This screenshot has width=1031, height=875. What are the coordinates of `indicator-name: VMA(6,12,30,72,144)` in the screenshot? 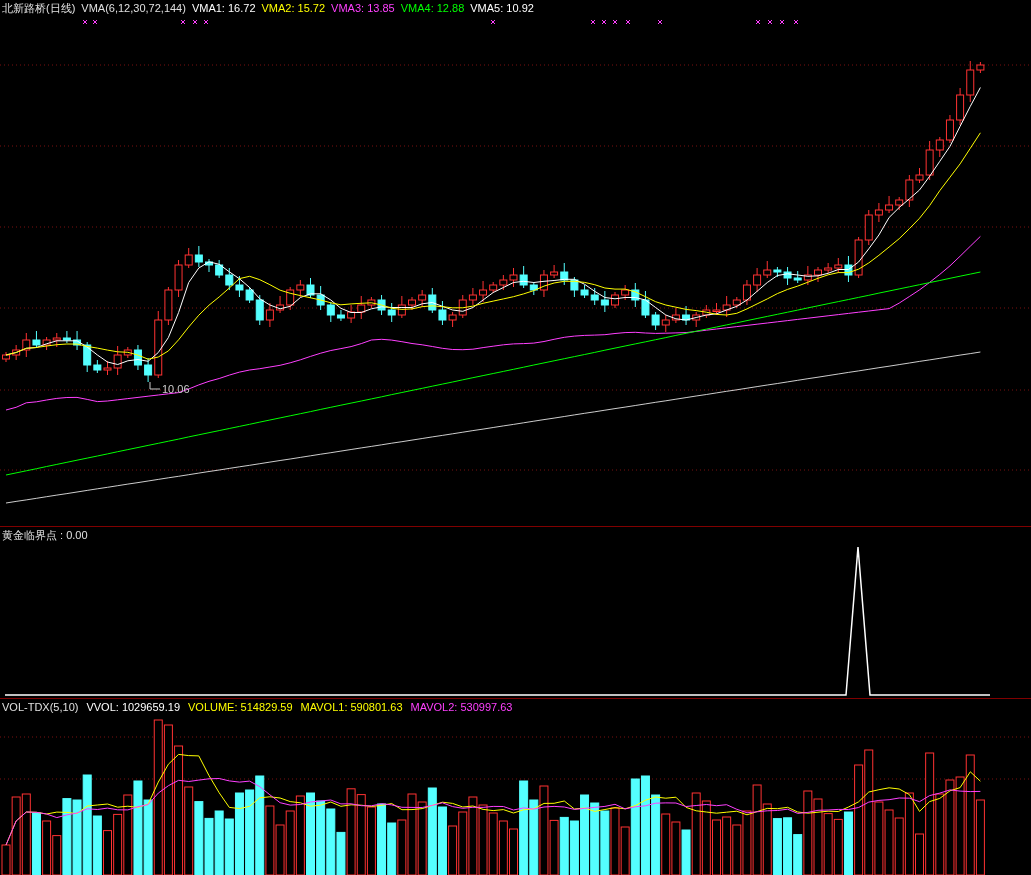 It's located at (133, 8).